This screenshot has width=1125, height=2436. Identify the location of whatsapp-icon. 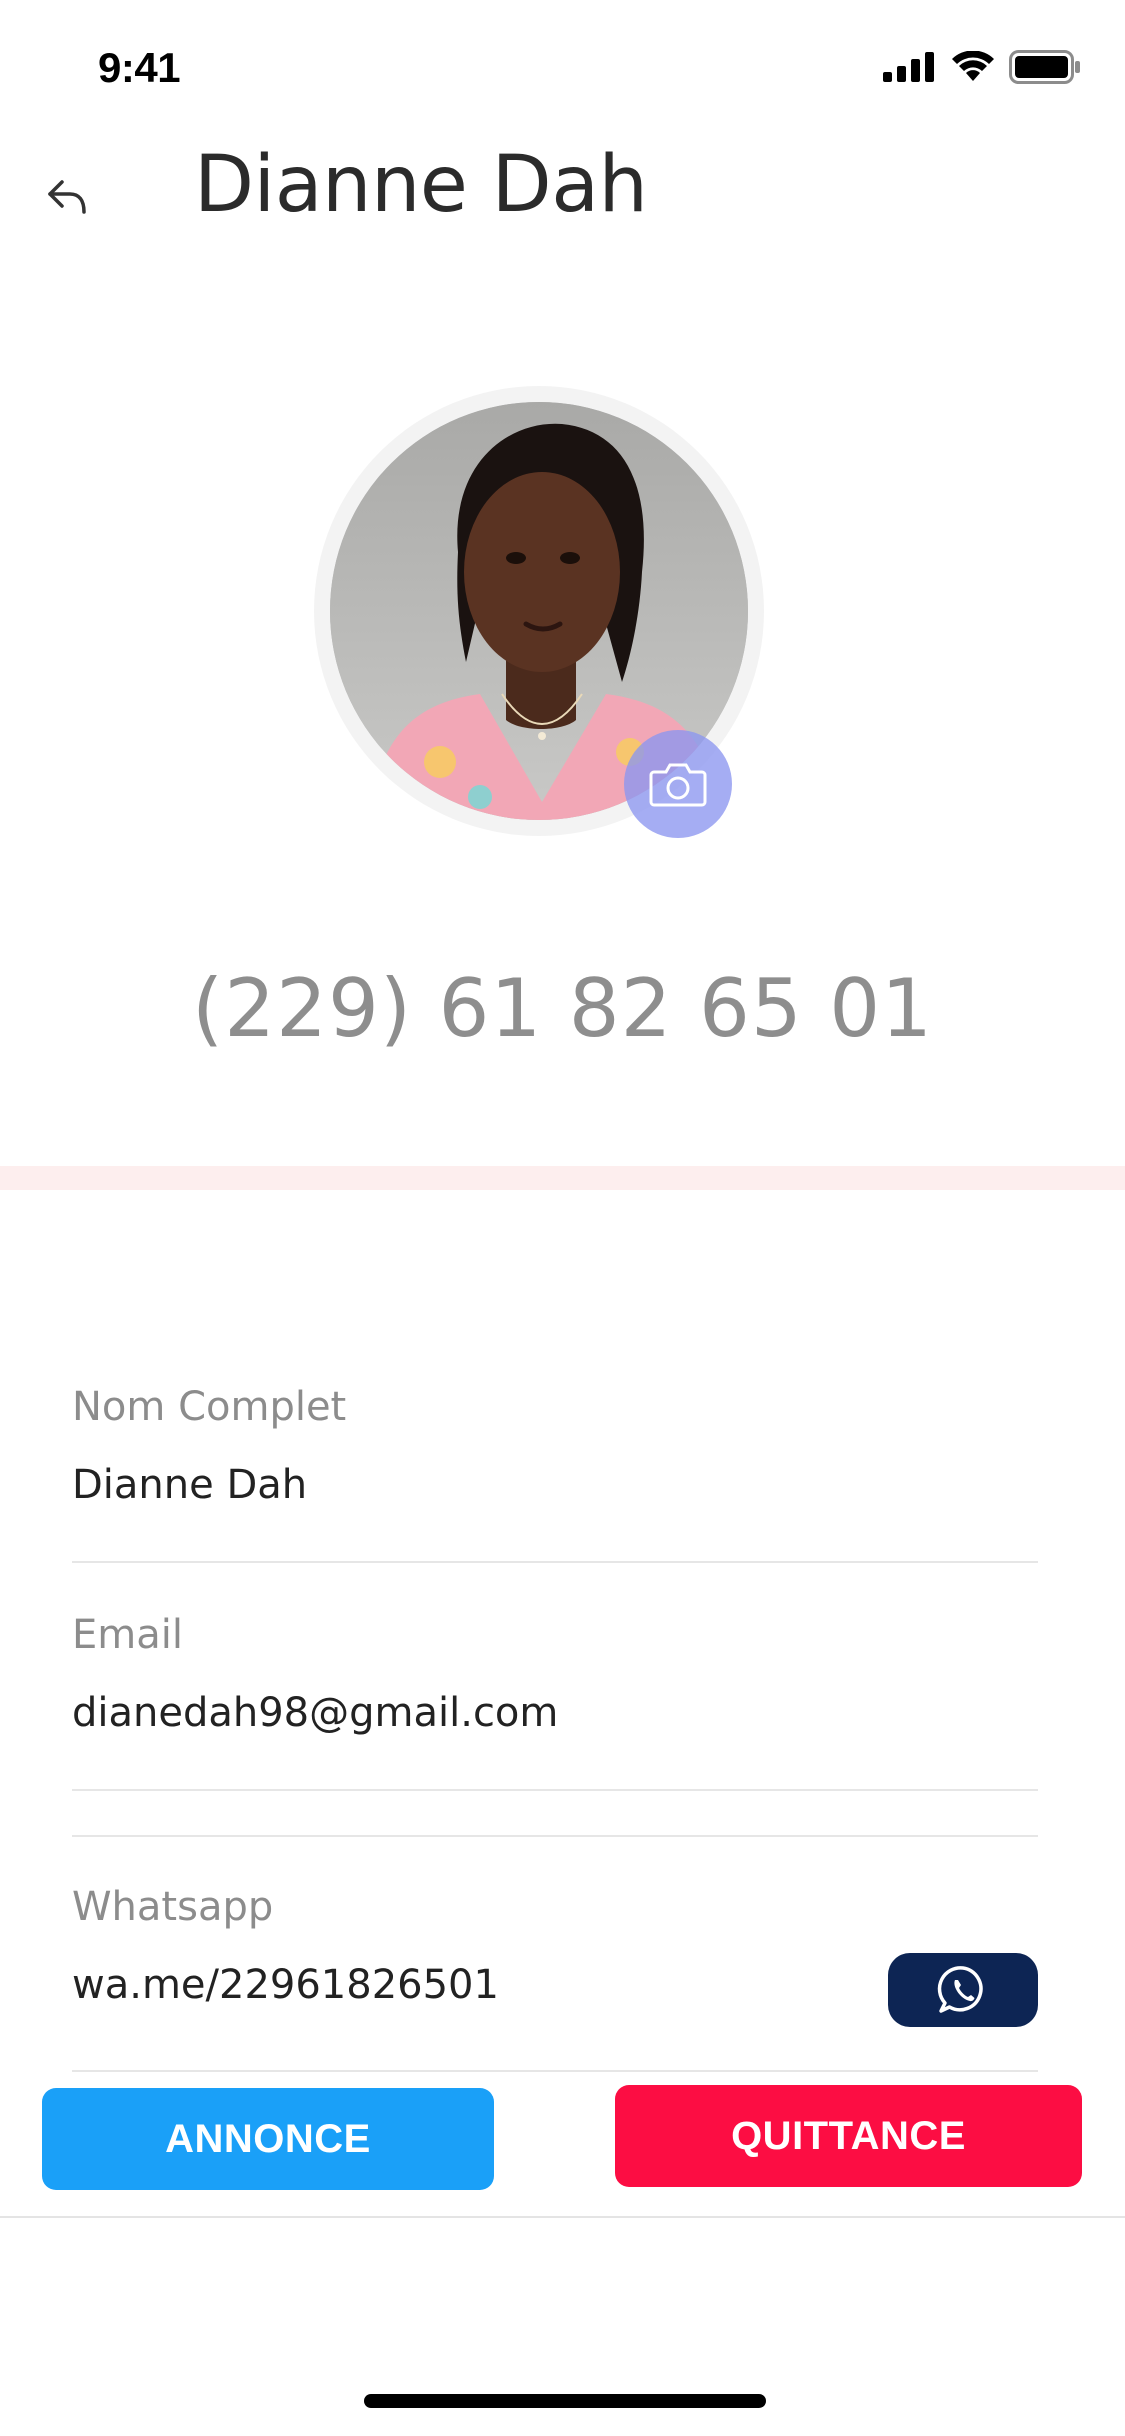
(960, 1989).